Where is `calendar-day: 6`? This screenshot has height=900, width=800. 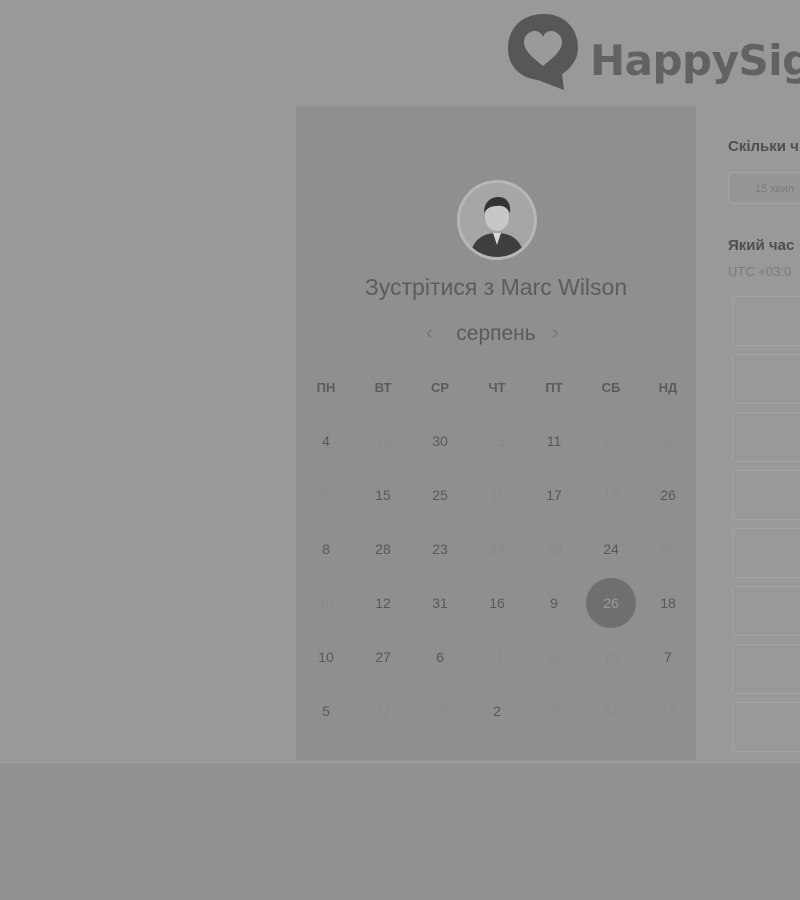
calendar-day: 6 is located at coordinates (440, 657).